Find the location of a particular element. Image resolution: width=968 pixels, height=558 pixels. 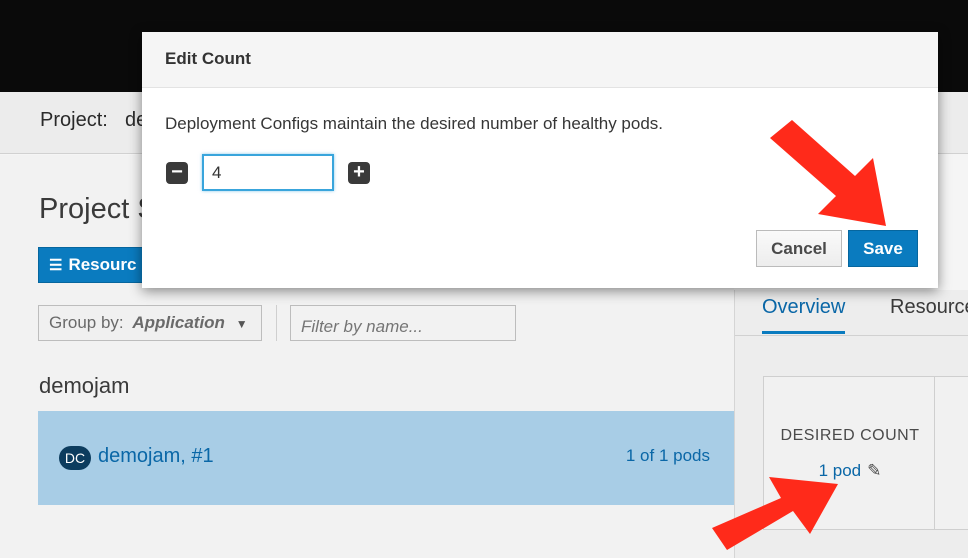

deployment-title: demojam, #1 is located at coordinates (156, 456).